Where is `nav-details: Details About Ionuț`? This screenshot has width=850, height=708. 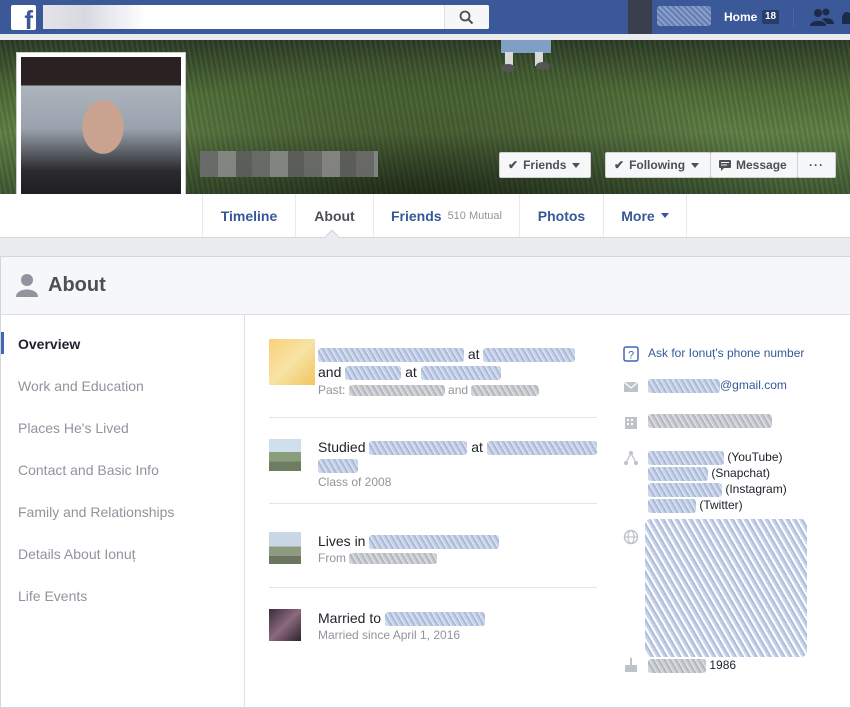 nav-details: Details About Ionuț is located at coordinates (77, 554).